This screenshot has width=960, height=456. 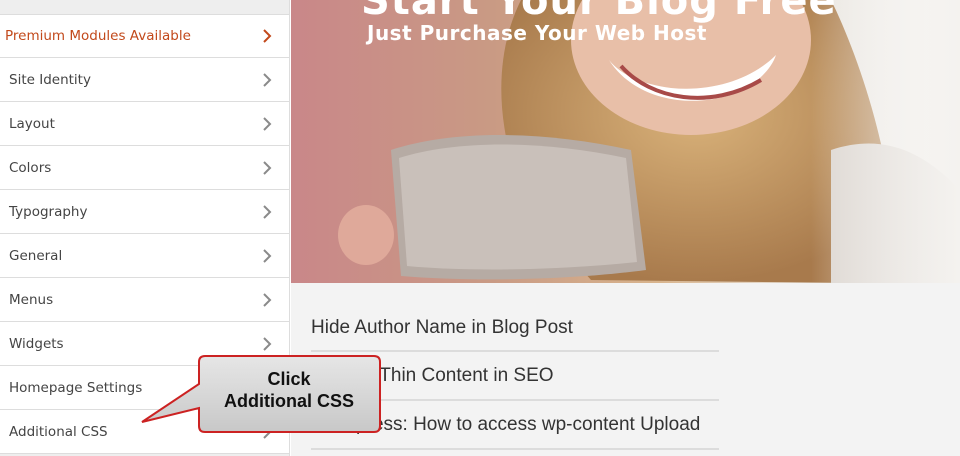 I want to click on sidebar-item-label: Premium Modules Available, so click(x=98, y=36).